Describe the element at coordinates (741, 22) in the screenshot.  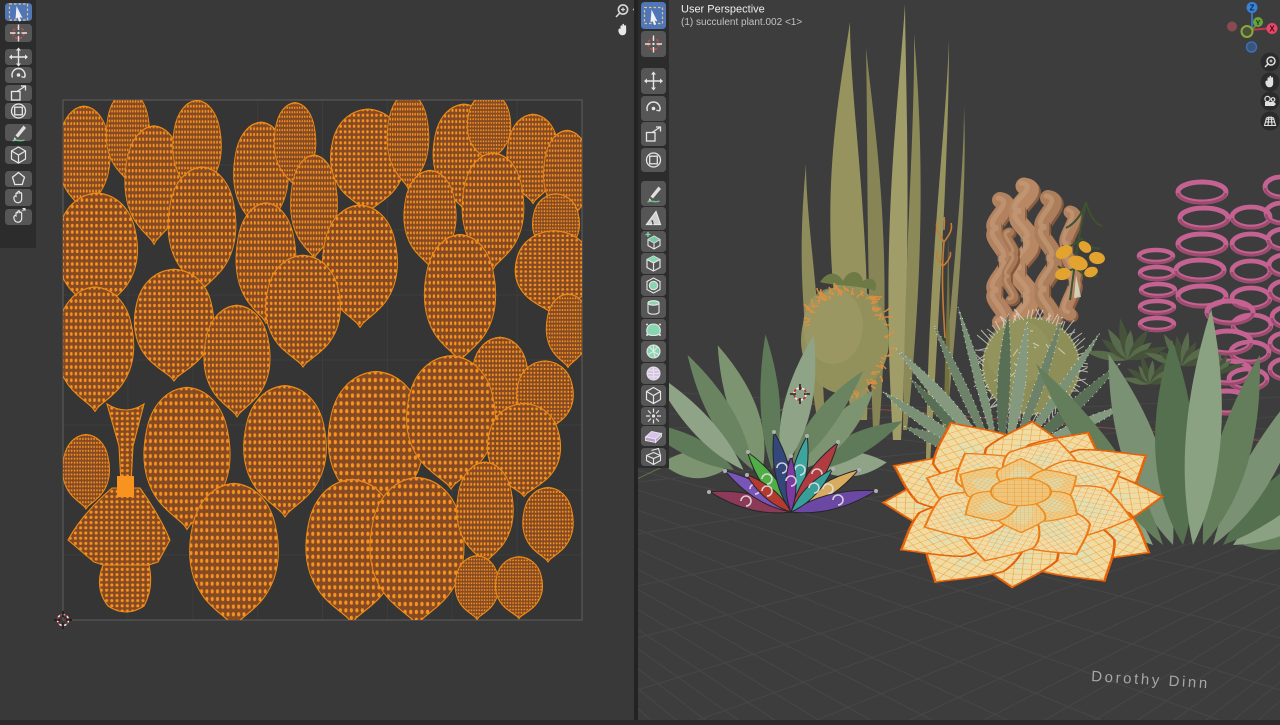
I see `svg-text: (1) succulent plant.002 <1>` at that location.